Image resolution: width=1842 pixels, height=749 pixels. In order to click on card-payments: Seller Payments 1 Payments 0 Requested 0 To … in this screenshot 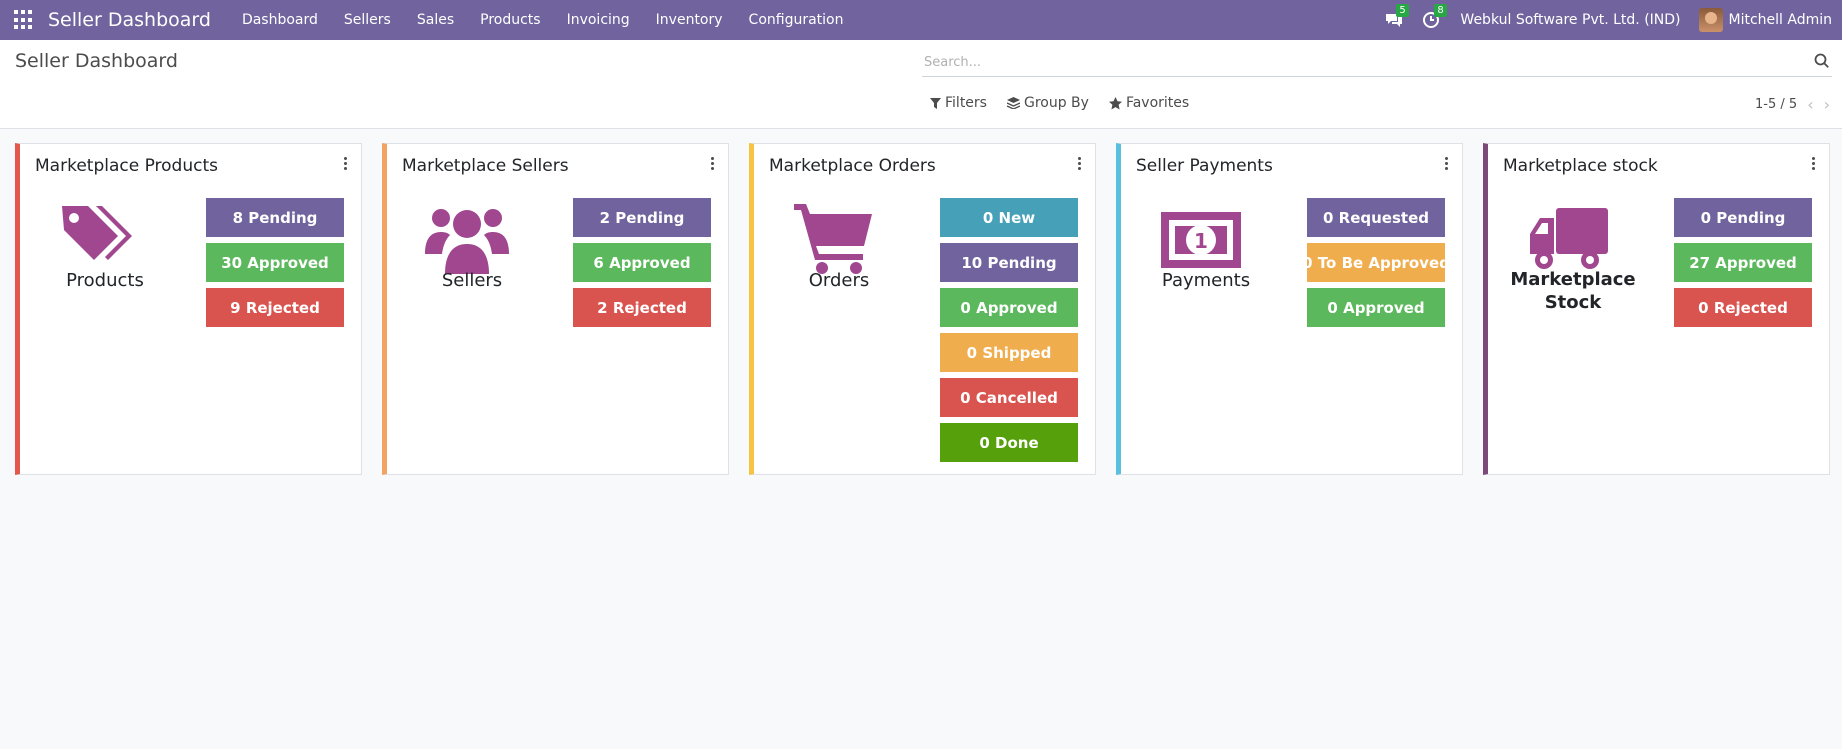, I will do `click(1289, 309)`.